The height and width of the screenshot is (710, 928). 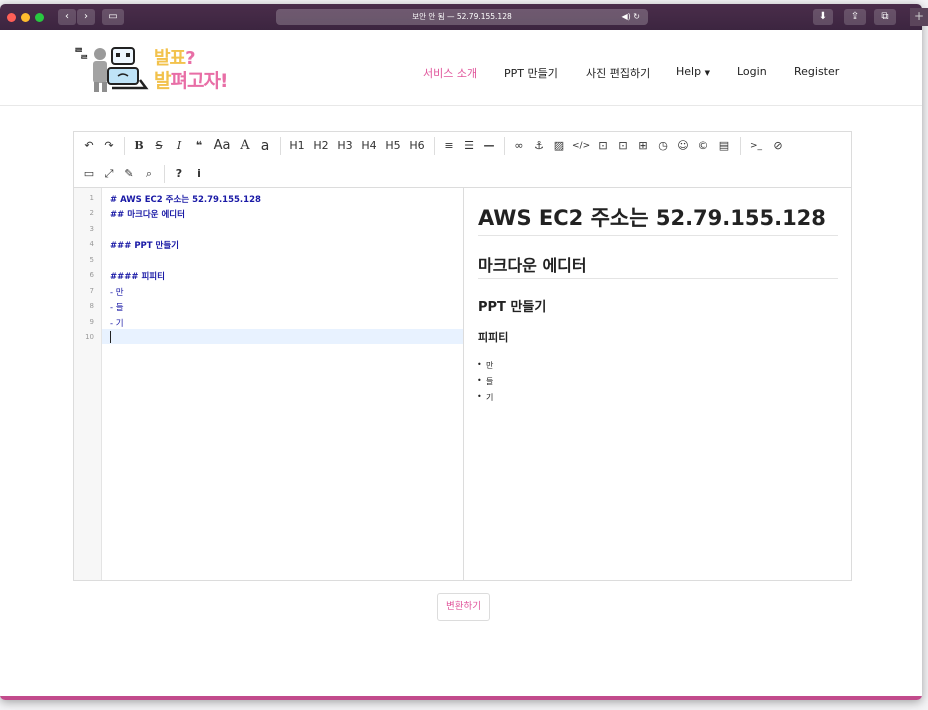 I want to click on strikethrough-button: S, so click(x=159, y=146).